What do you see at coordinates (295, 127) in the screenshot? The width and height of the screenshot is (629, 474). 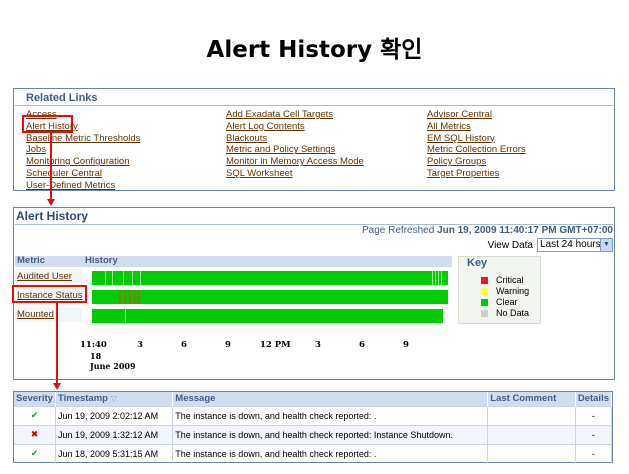 I see `link-alert-log-contents: Alert Log Contents` at bounding box center [295, 127].